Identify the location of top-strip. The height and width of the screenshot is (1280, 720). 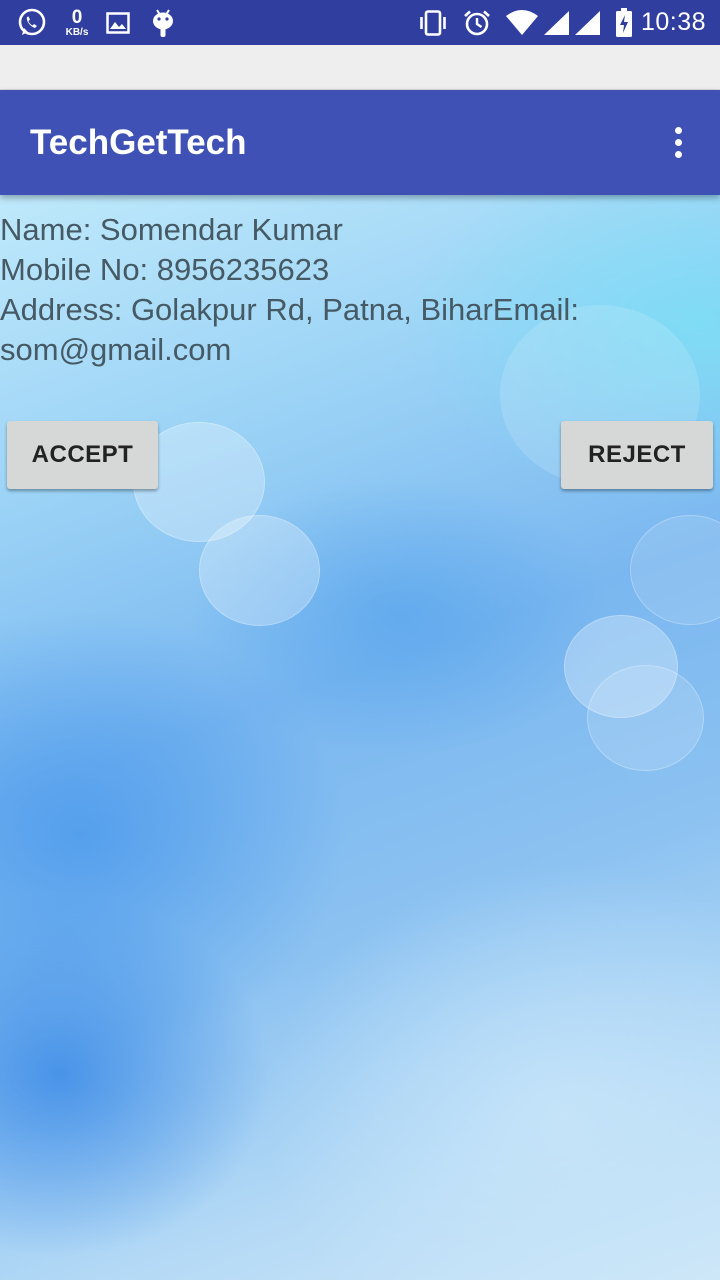
(360, 67).